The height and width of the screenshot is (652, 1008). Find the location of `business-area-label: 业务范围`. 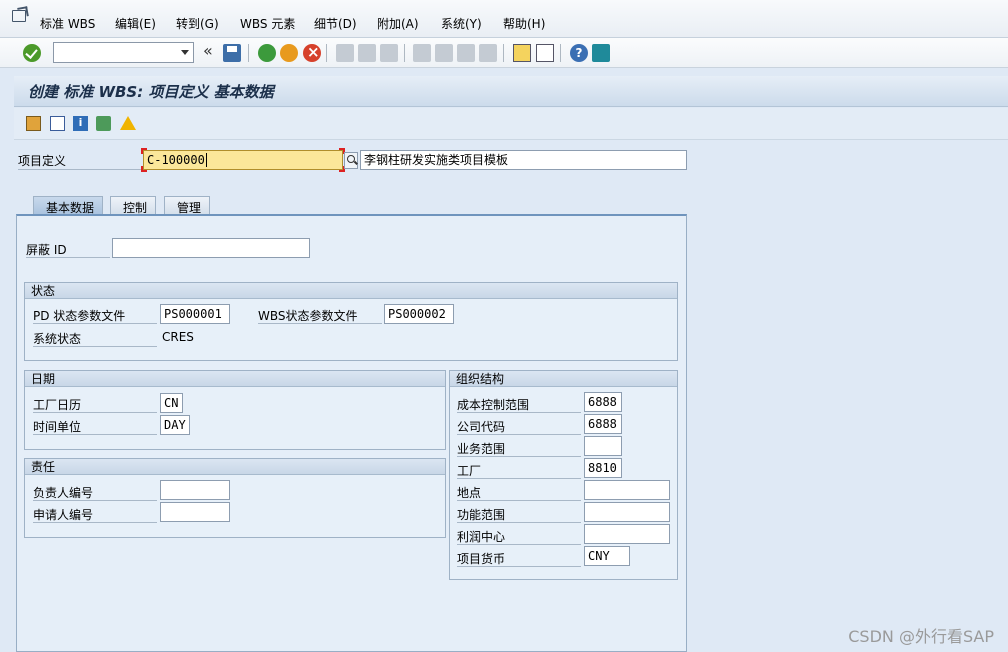

business-area-label: 业务范围 is located at coordinates (519, 448).